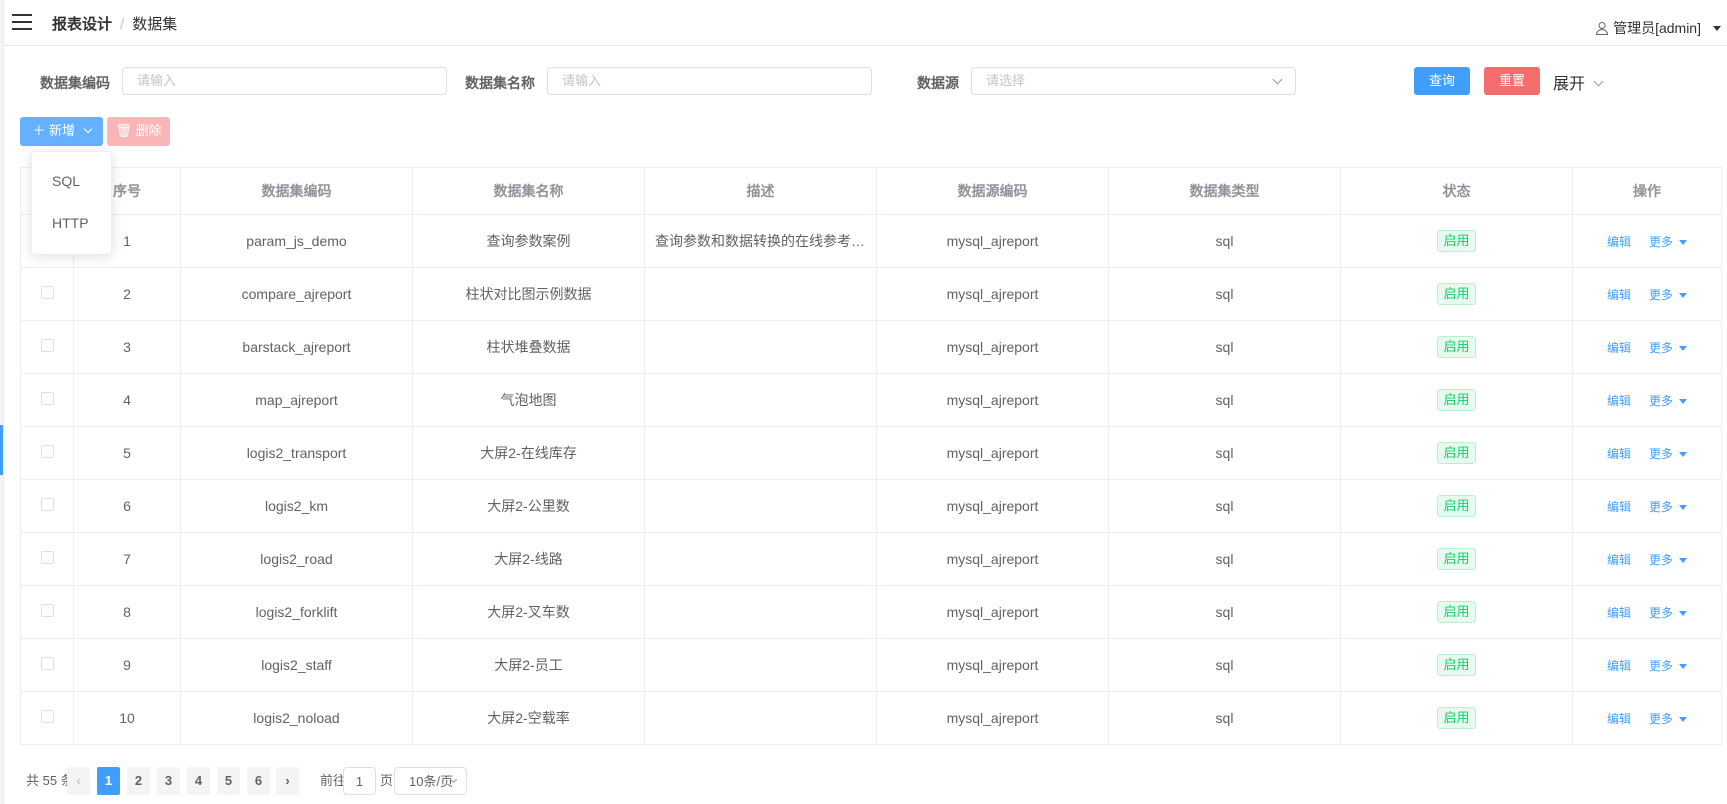 Image resolution: width=1727 pixels, height=804 pixels. I want to click on hamburger-menu-icon, so click(22, 22).